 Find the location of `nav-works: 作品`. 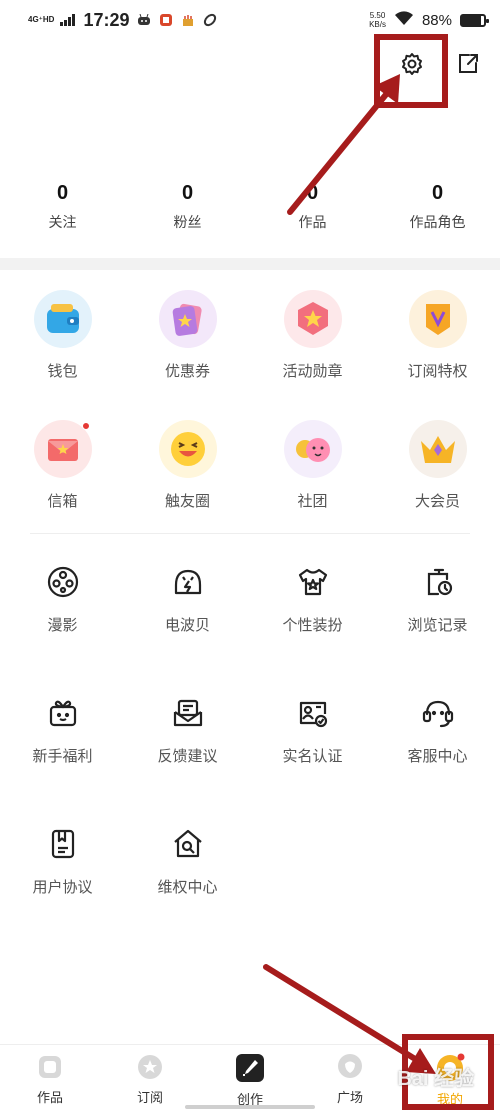

nav-works: 作品 is located at coordinates (50, 1078).